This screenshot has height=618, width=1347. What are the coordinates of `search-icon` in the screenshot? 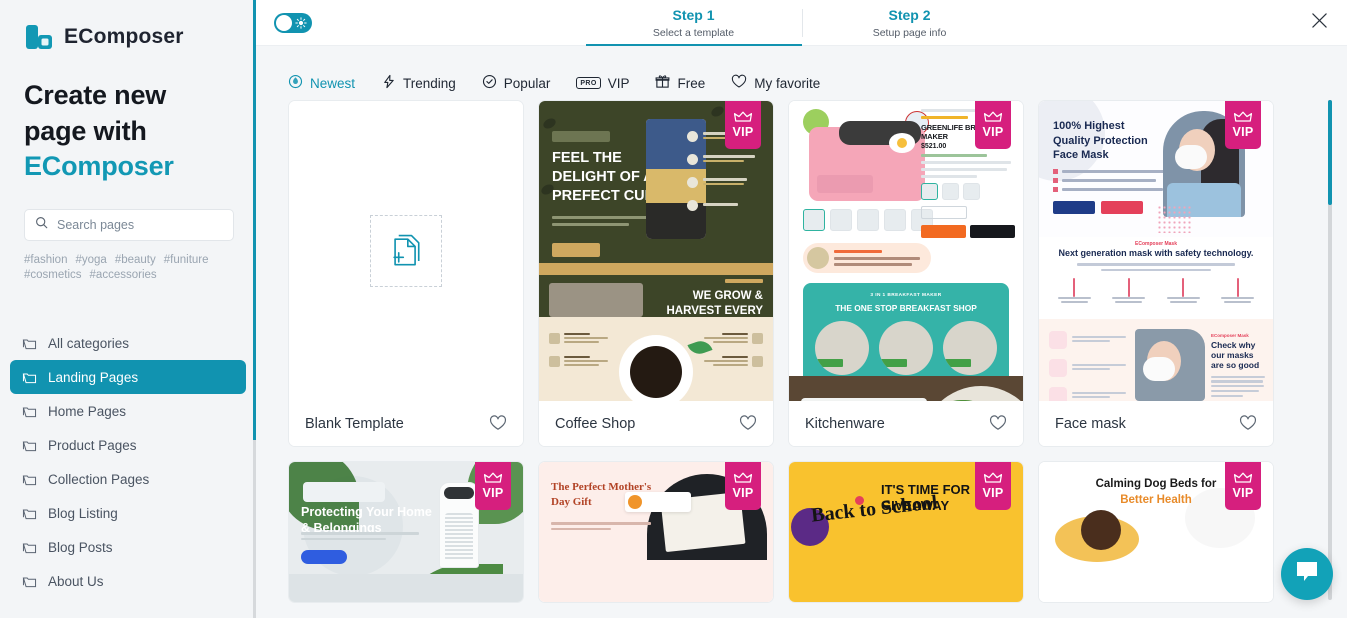 It's located at (41, 225).